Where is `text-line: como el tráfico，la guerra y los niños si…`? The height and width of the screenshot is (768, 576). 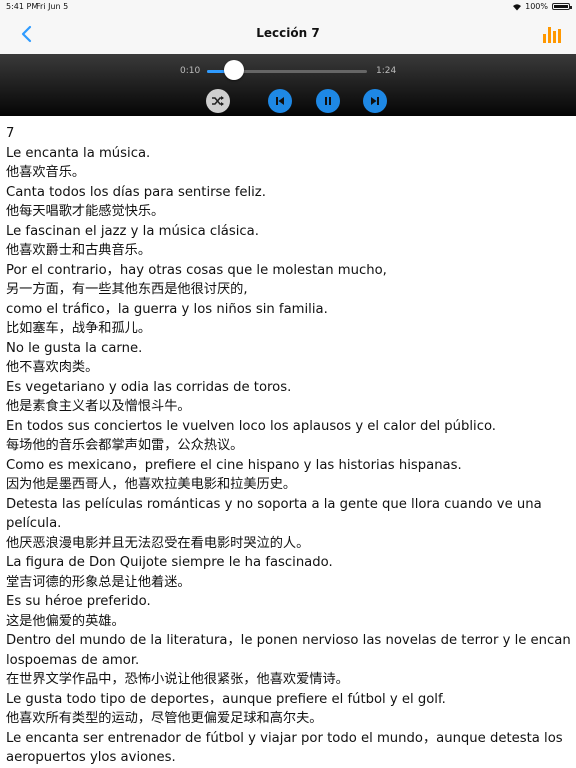 text-line: como el tráfico，la guerra y los niños si… is located at coordinates (167, 309).